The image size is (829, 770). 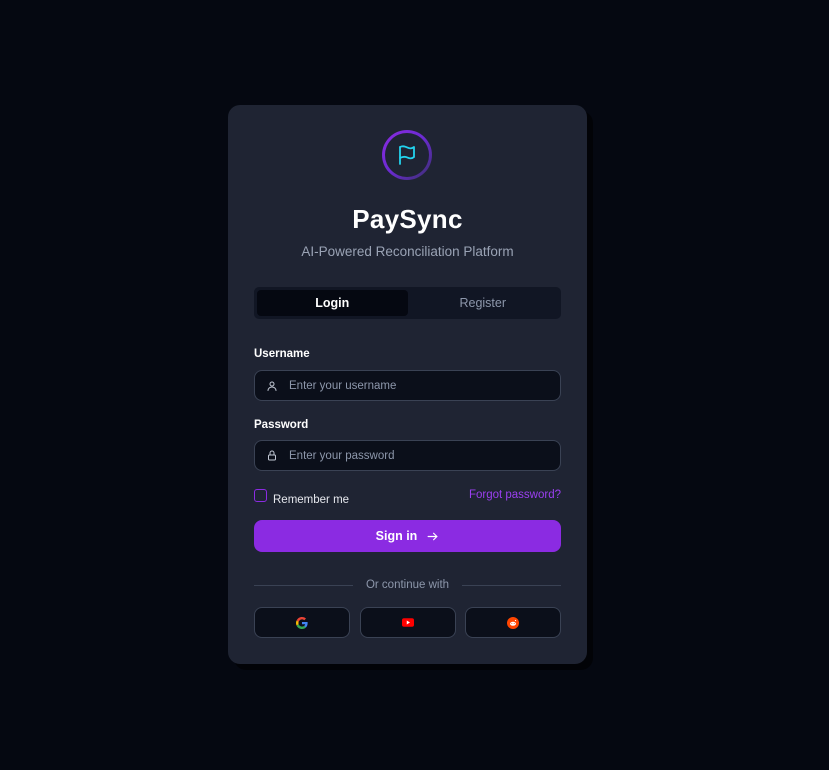 I want to click on tab-login: Login, so click(x=332, y=303).